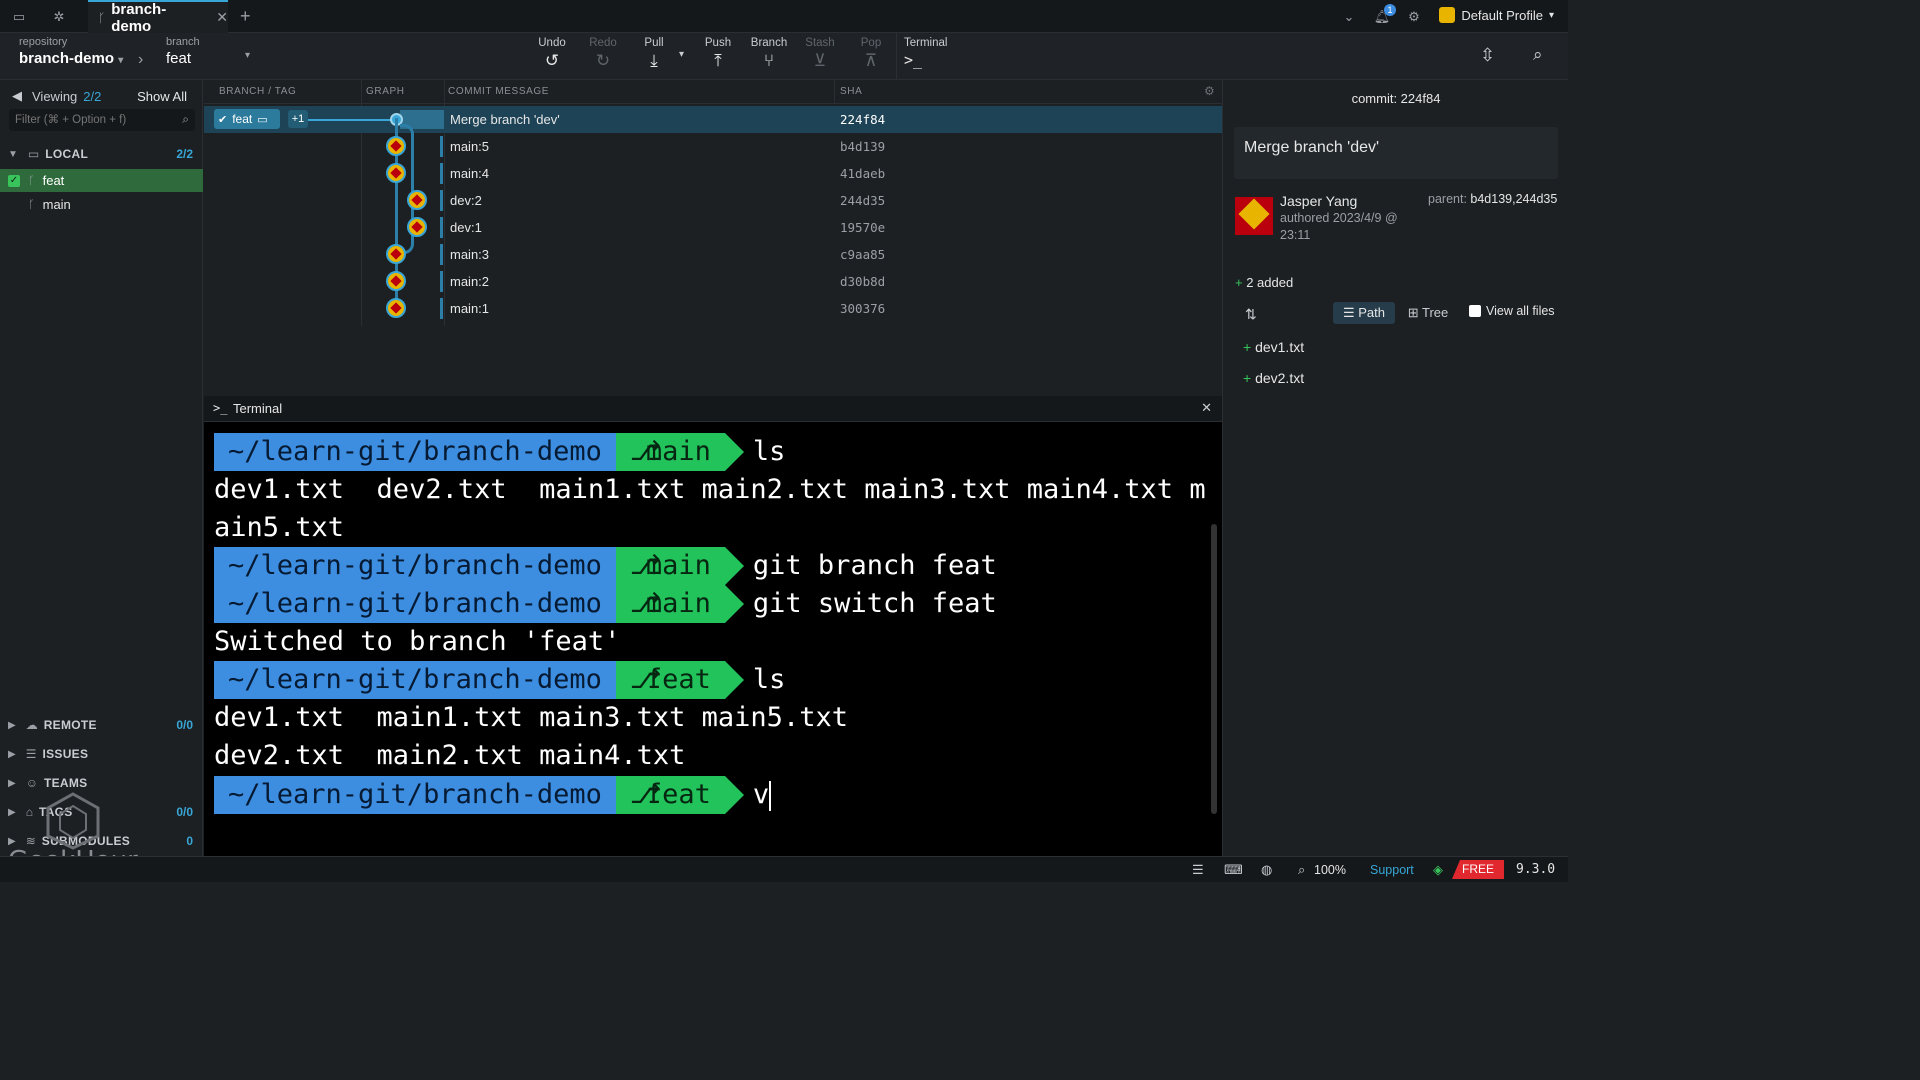  Describe the element at coordinates (769, 54) in the screenshot. I see `branch-button: Branch ⑂` at that location.